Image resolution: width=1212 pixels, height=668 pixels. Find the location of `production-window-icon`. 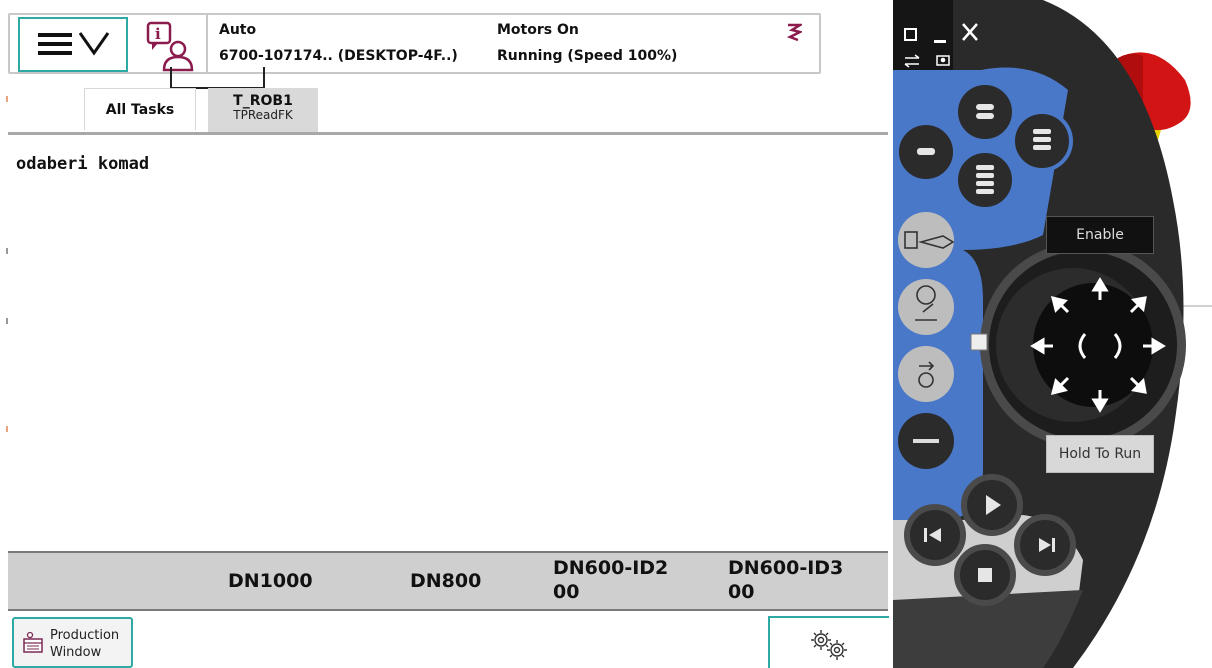

production-window-icon is located at coordinates (33, 642).